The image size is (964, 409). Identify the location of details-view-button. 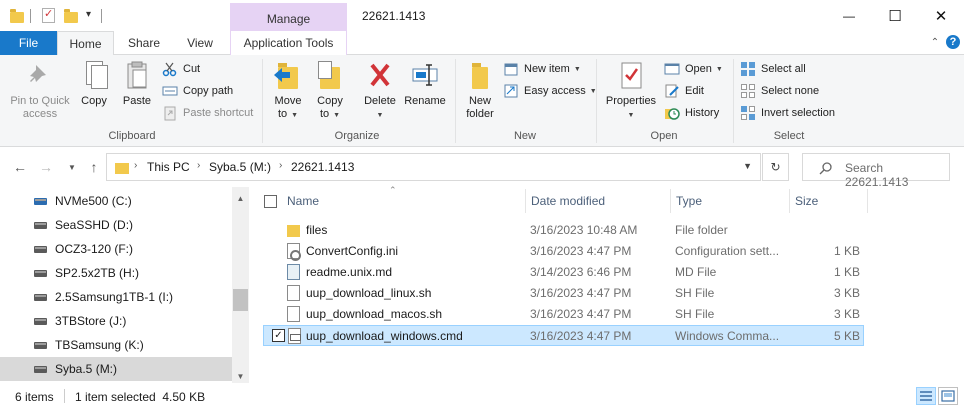
(926, 396).